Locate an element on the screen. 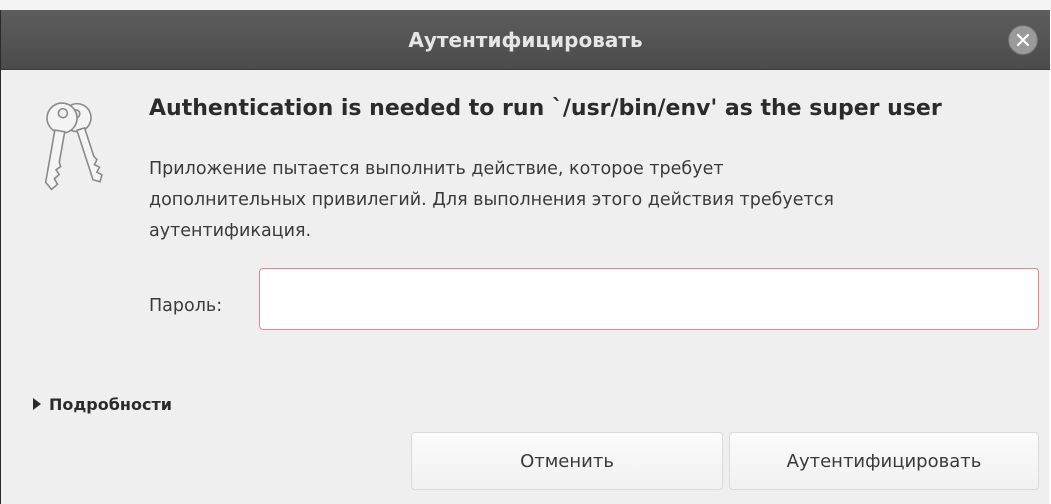 This screenshot has width=1051, height=504. background-window-strip is located at coordinates (525, 5).